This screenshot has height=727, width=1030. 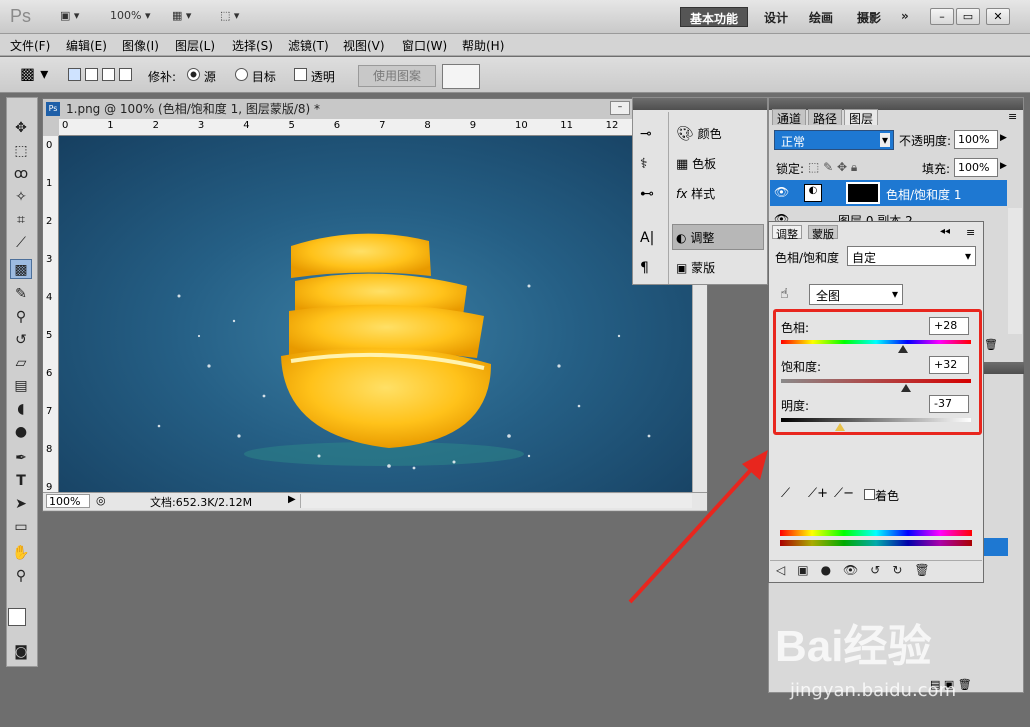 What do you see at coordinates (195, 45) in the screenshot?
I see `menu-layer: 图层(L)` at bounding box center [195, 45].